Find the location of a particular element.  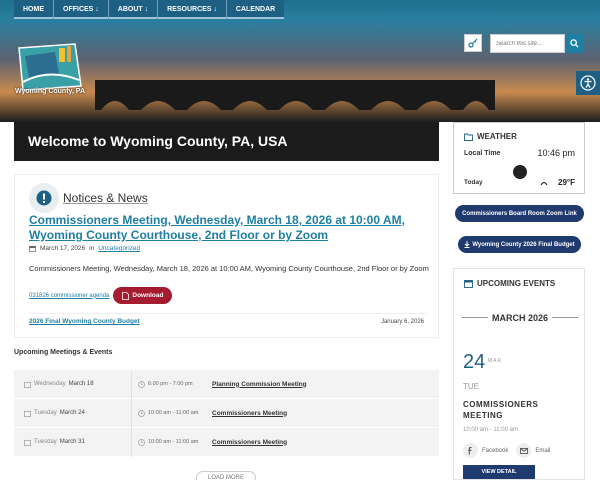

nav-home: HOME is located at coordinates (34, 9).